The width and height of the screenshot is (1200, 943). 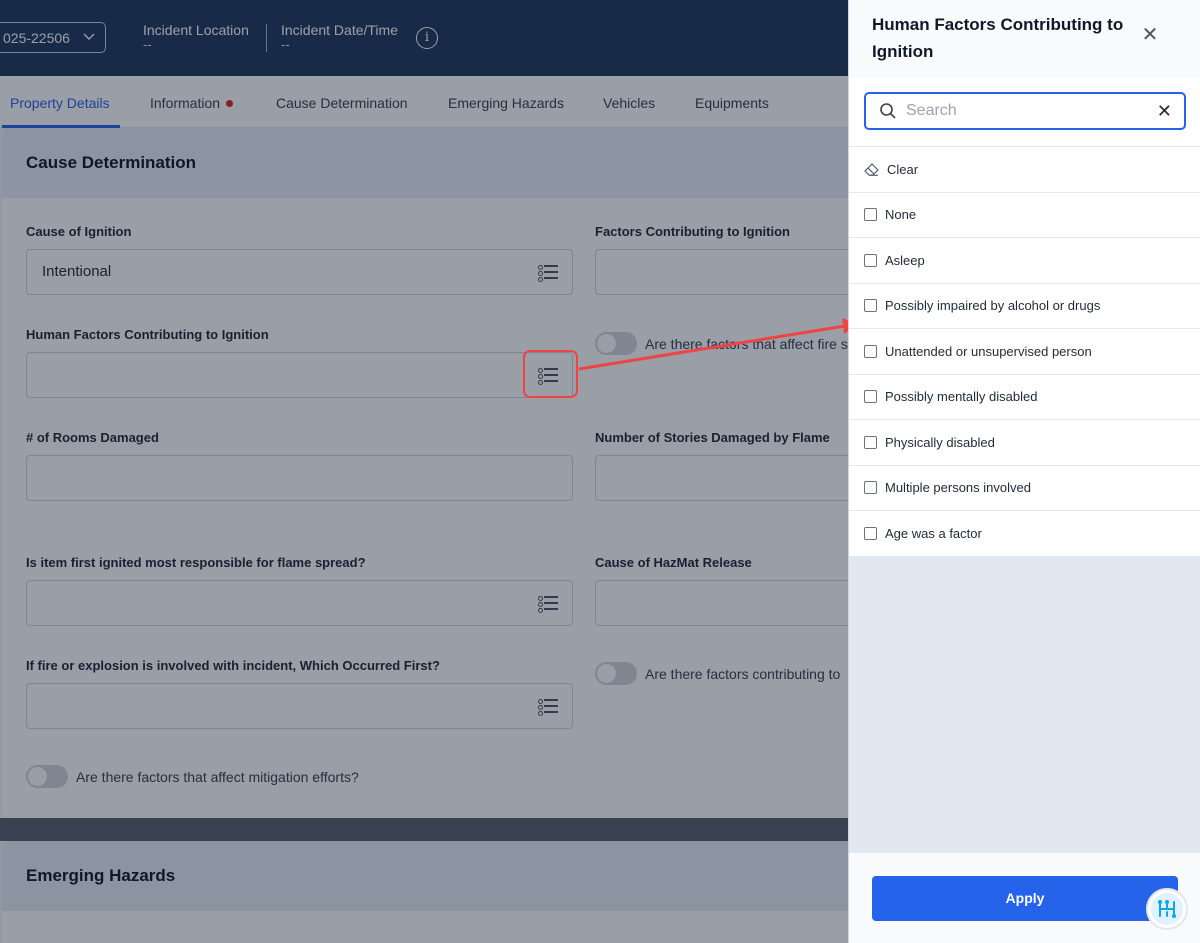 What do you see at coordinates (958, 488) in the screenshot?
I see `option-label: Multiple persons involved` at bounding box center [958, 488].